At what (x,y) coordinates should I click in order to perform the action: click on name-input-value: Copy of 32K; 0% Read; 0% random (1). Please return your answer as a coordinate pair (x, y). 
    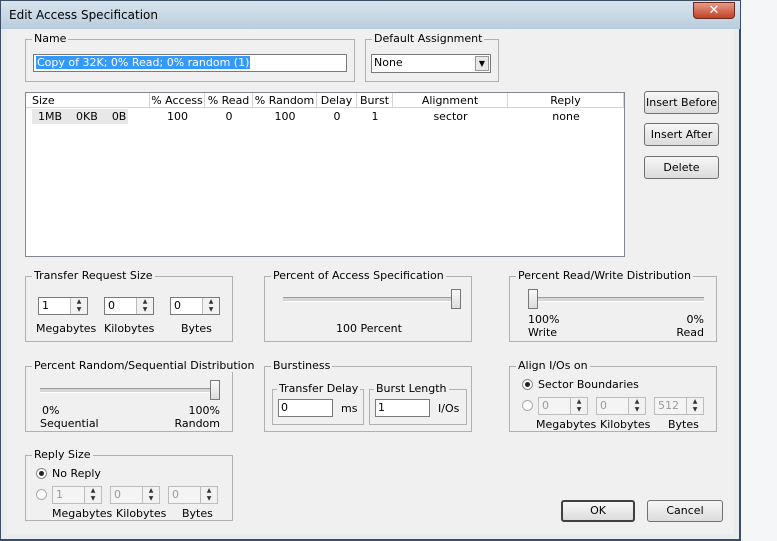
    Looking at the image, I should click on (143, 62).